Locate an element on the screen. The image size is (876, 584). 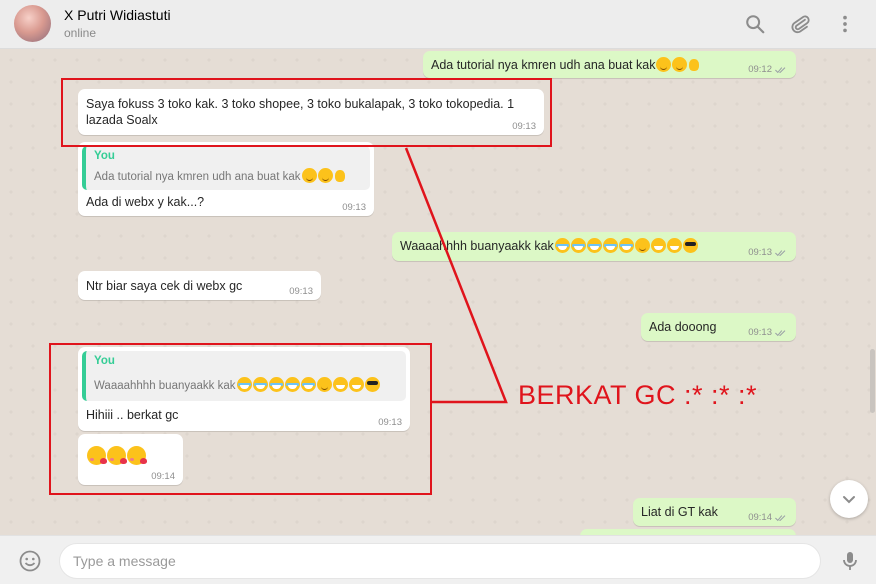
chevron-down-icon is located at coordinates (849, 500).